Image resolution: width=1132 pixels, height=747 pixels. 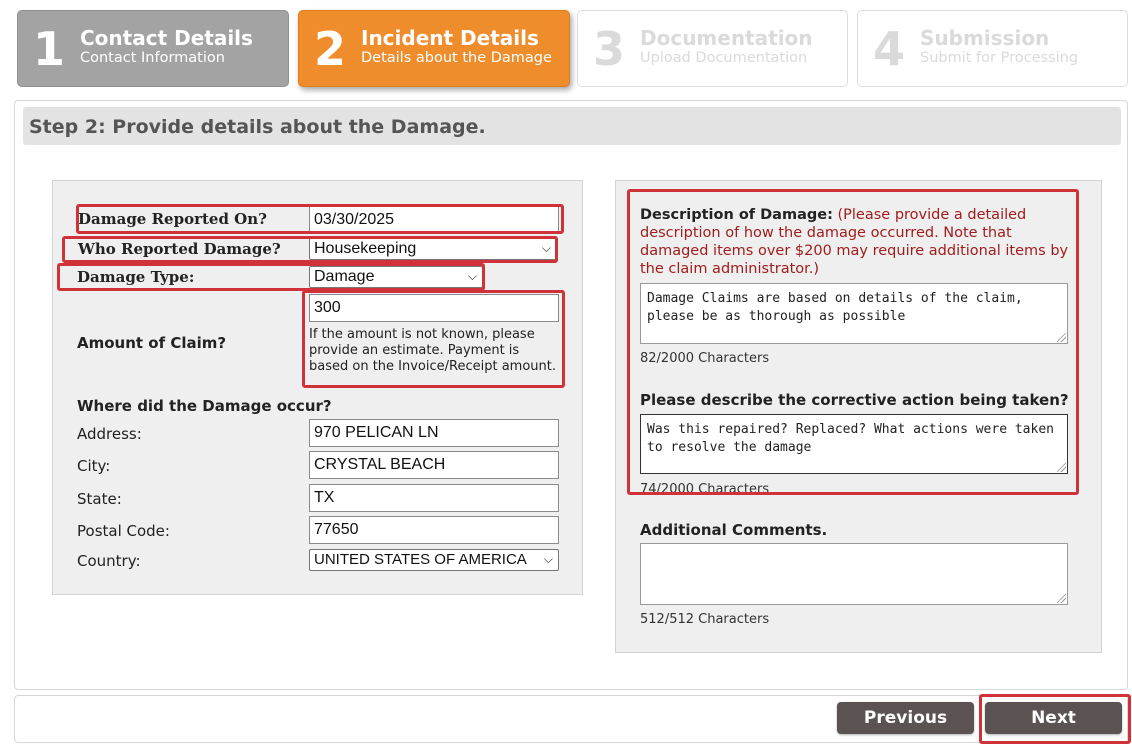 I want to click on wizard-step-documentation: 3 Documentation Upload Documentation, so click(x=712, y=48).